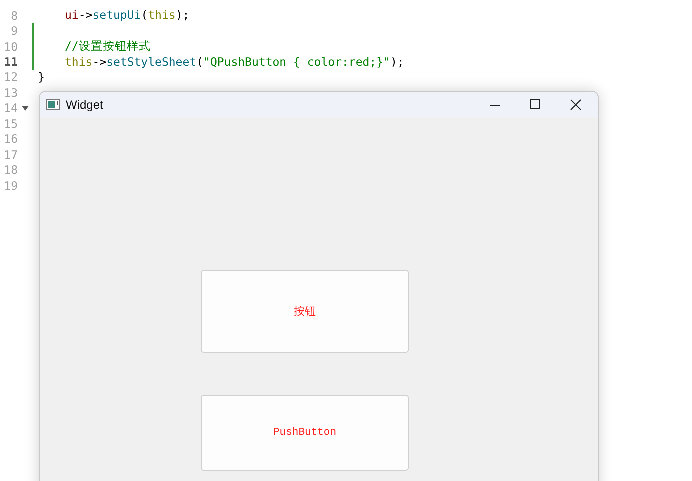  I want to click on line-number: 15, so click(10, 123).